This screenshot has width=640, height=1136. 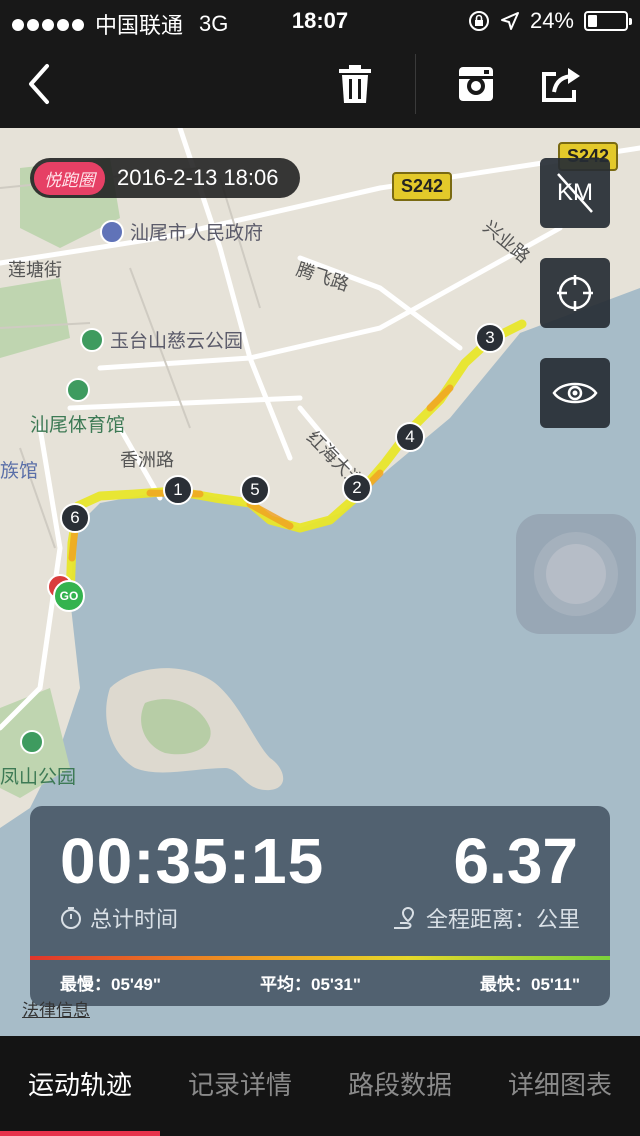 I want to click on poi-fengshan-text: 凤山公园, so click(x=38, y=777).